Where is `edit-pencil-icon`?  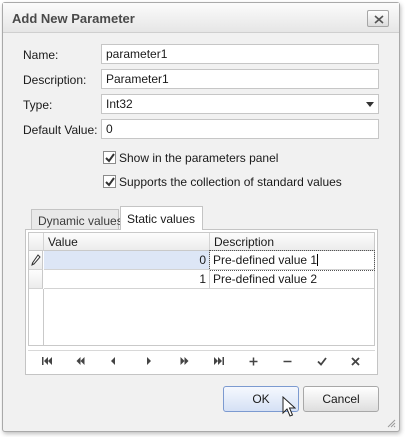
edit-pencil-icon is located at coordinates (36, 260).